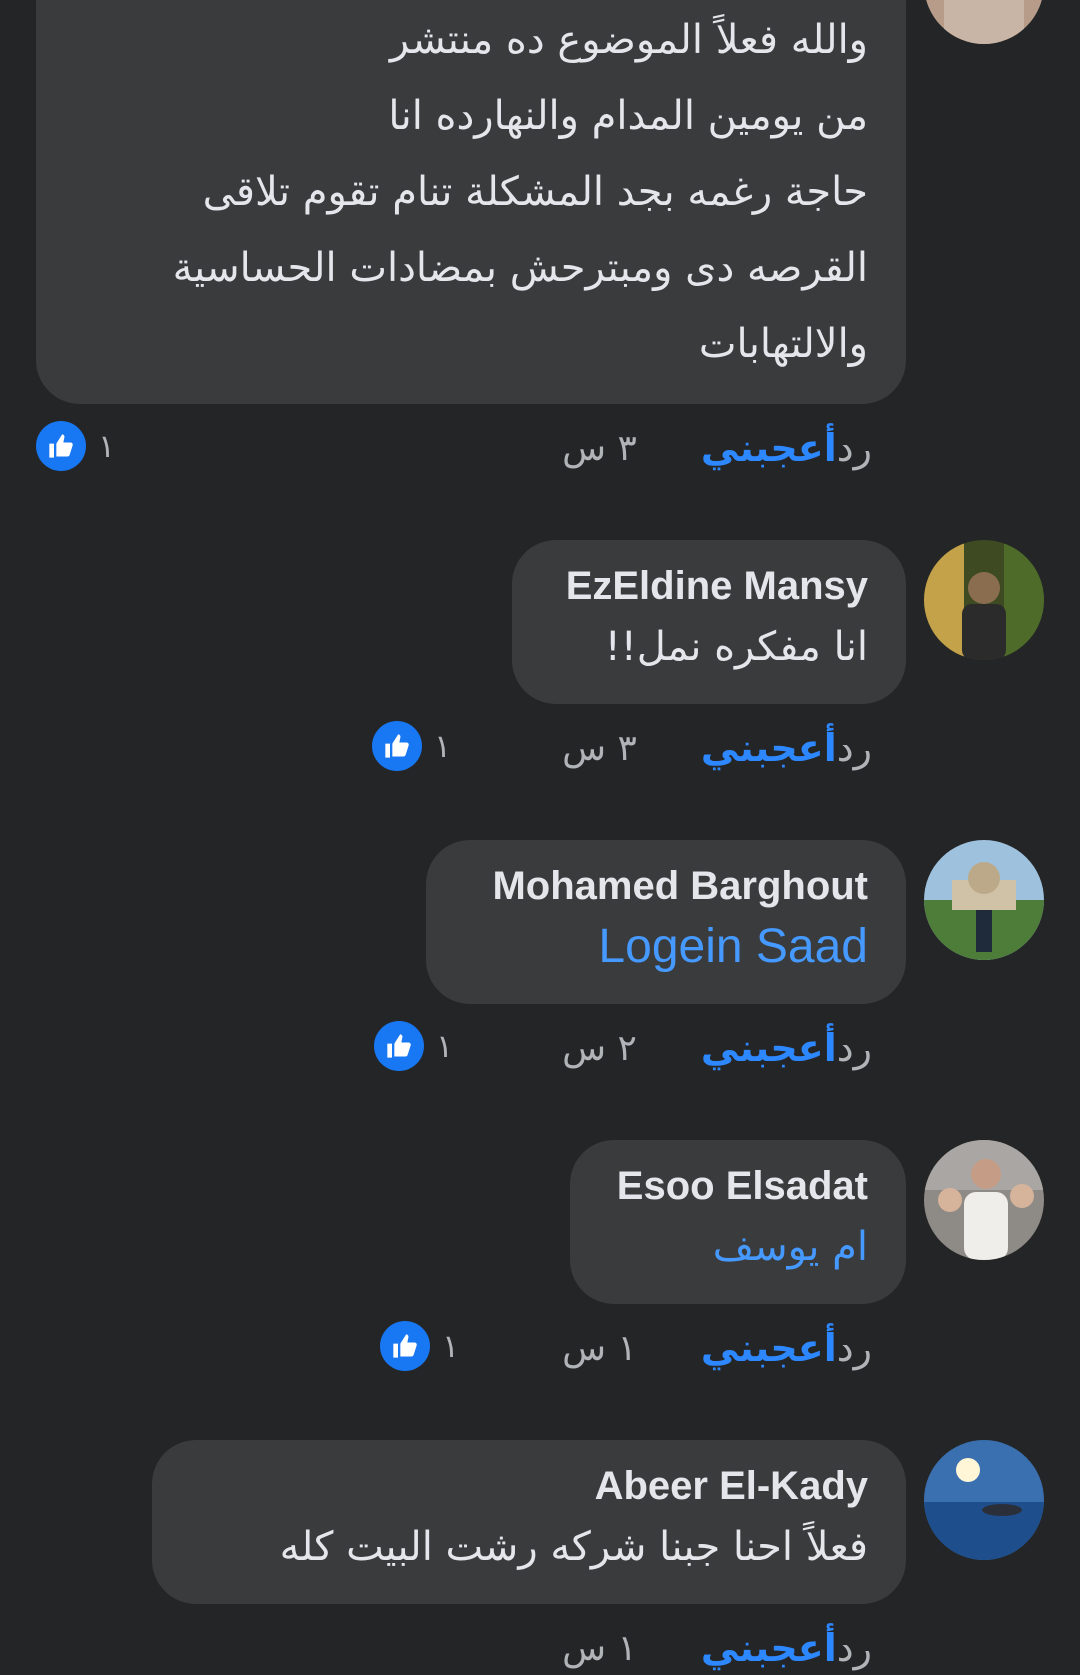 This screenshot has width=1080, height=1675. I want to click on comment-author: Esoo Elsadat, so click(738, 1186).